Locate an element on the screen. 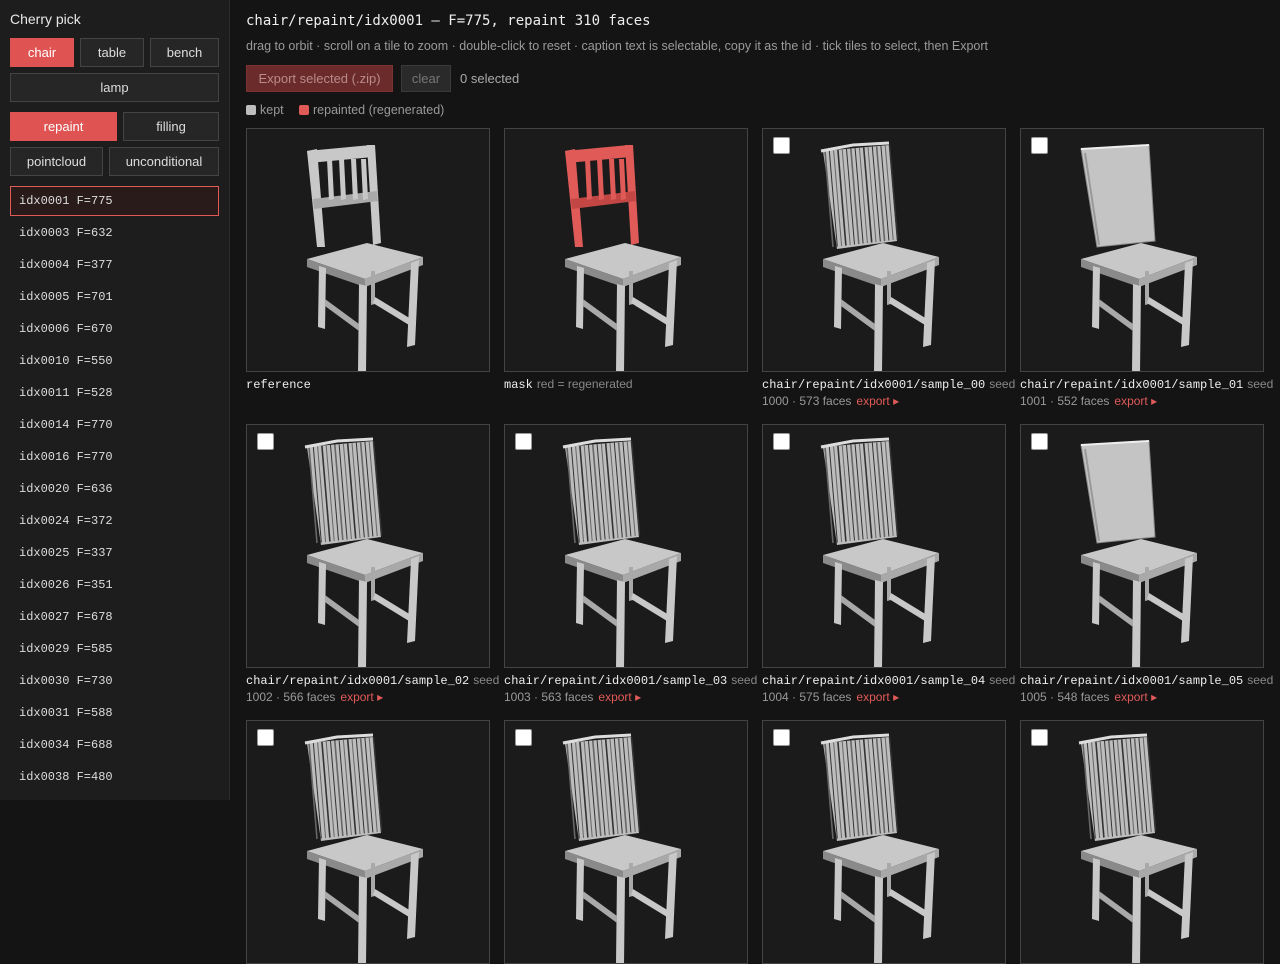 This screenshot has width=1280, height=964. list-item: idx0011 F=528 is located at coordinates (114, 393).